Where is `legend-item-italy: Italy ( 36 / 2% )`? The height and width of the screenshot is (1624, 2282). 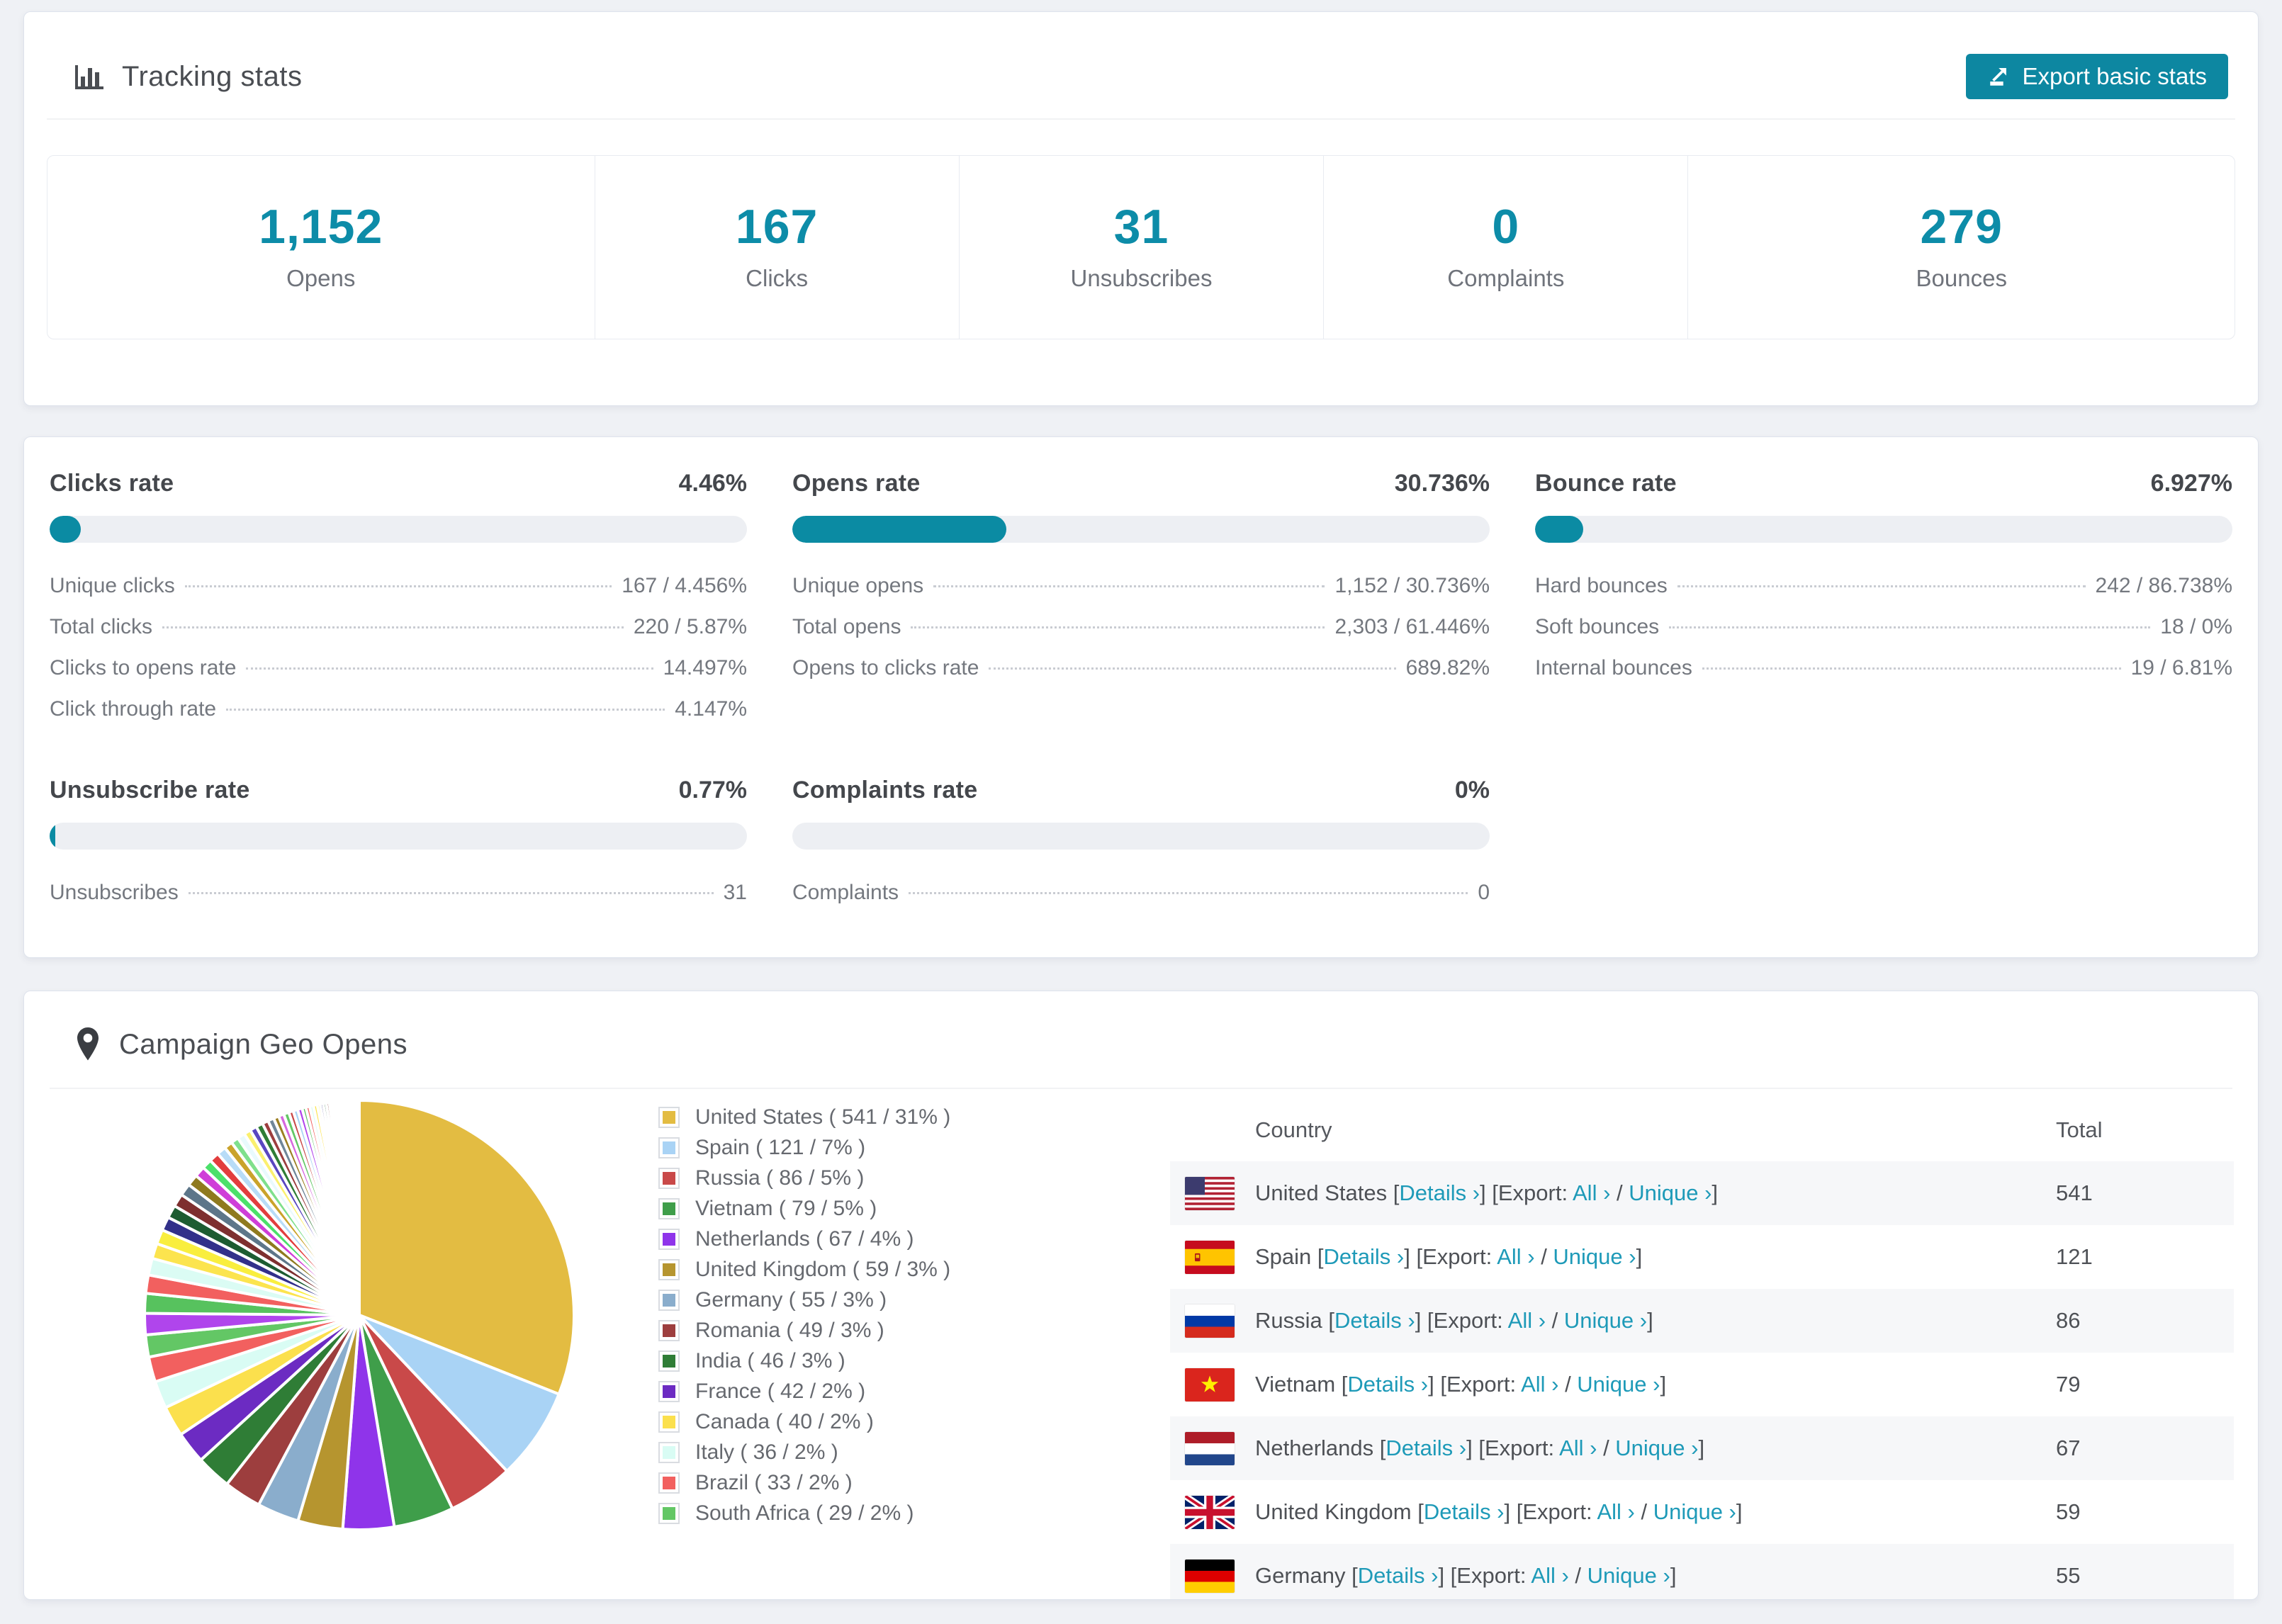
legend-item-italy: Italy ( 36 / 2% ) is located at coordinates (902, 1452).